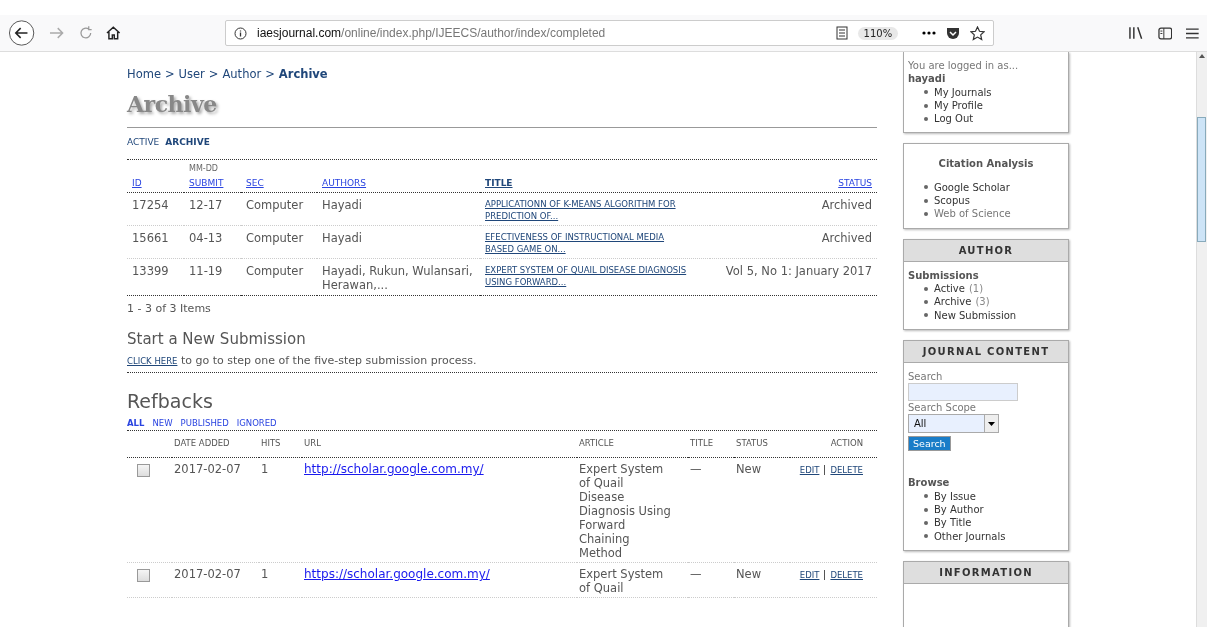 Image resolution: width=1207 pixels, height=627 pixels. I want to click on filter-link: NEW, so click(162, 423).